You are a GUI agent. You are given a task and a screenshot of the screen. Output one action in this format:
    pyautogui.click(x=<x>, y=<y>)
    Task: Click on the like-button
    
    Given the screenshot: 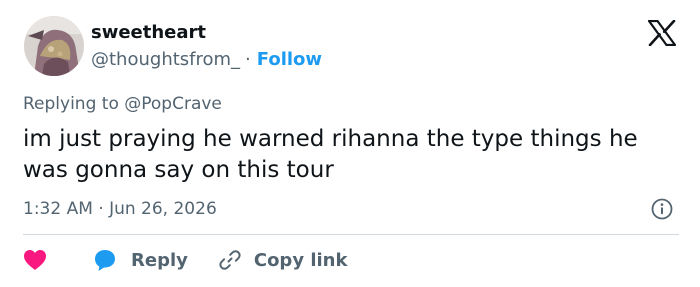 What is the action you would take?
    pyautogui.click(x=35, y=260)
    